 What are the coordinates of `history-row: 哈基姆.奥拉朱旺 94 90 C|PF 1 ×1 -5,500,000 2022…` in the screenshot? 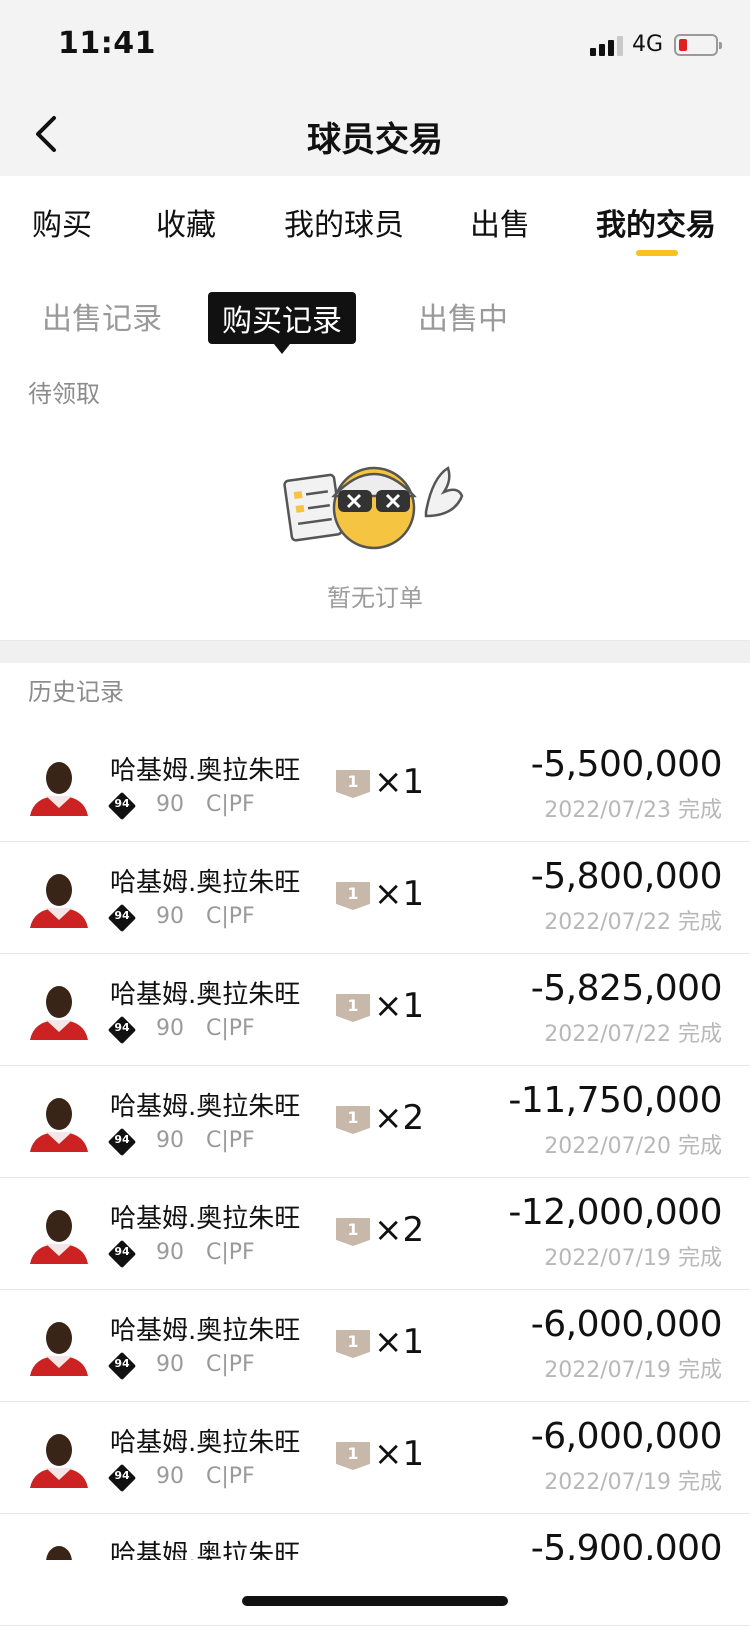 It's located at (375, 786).